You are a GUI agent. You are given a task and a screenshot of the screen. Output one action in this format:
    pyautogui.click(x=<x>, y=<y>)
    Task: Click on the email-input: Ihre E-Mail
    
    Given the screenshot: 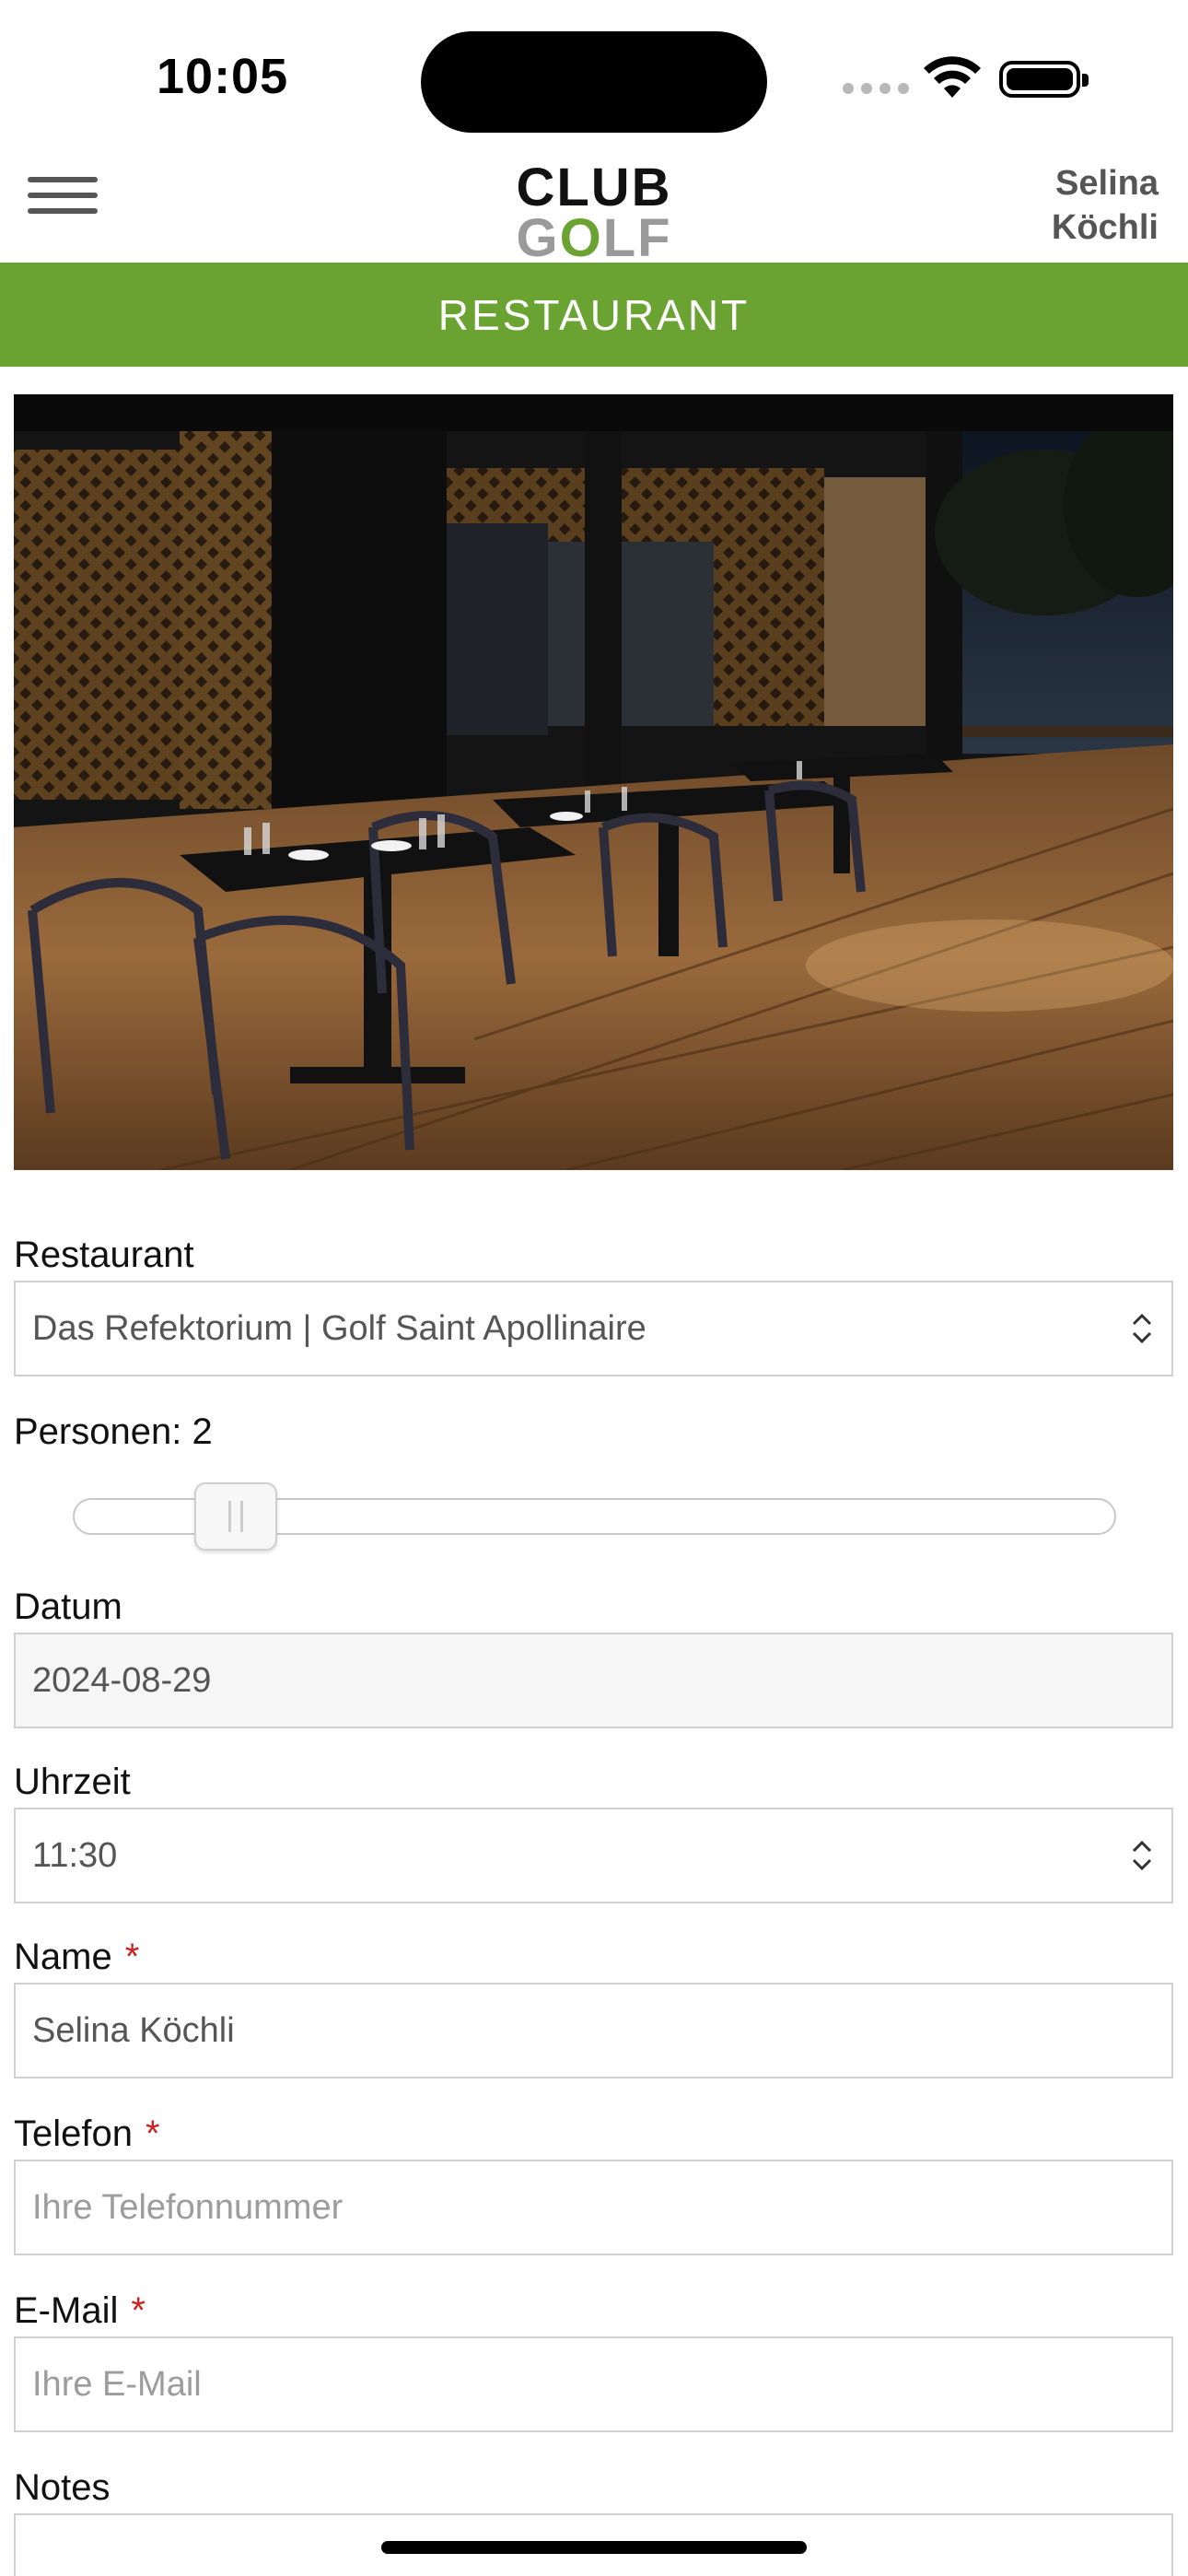 What is the action you would take?
    pyautogui.click(x=593, y=2384)
    